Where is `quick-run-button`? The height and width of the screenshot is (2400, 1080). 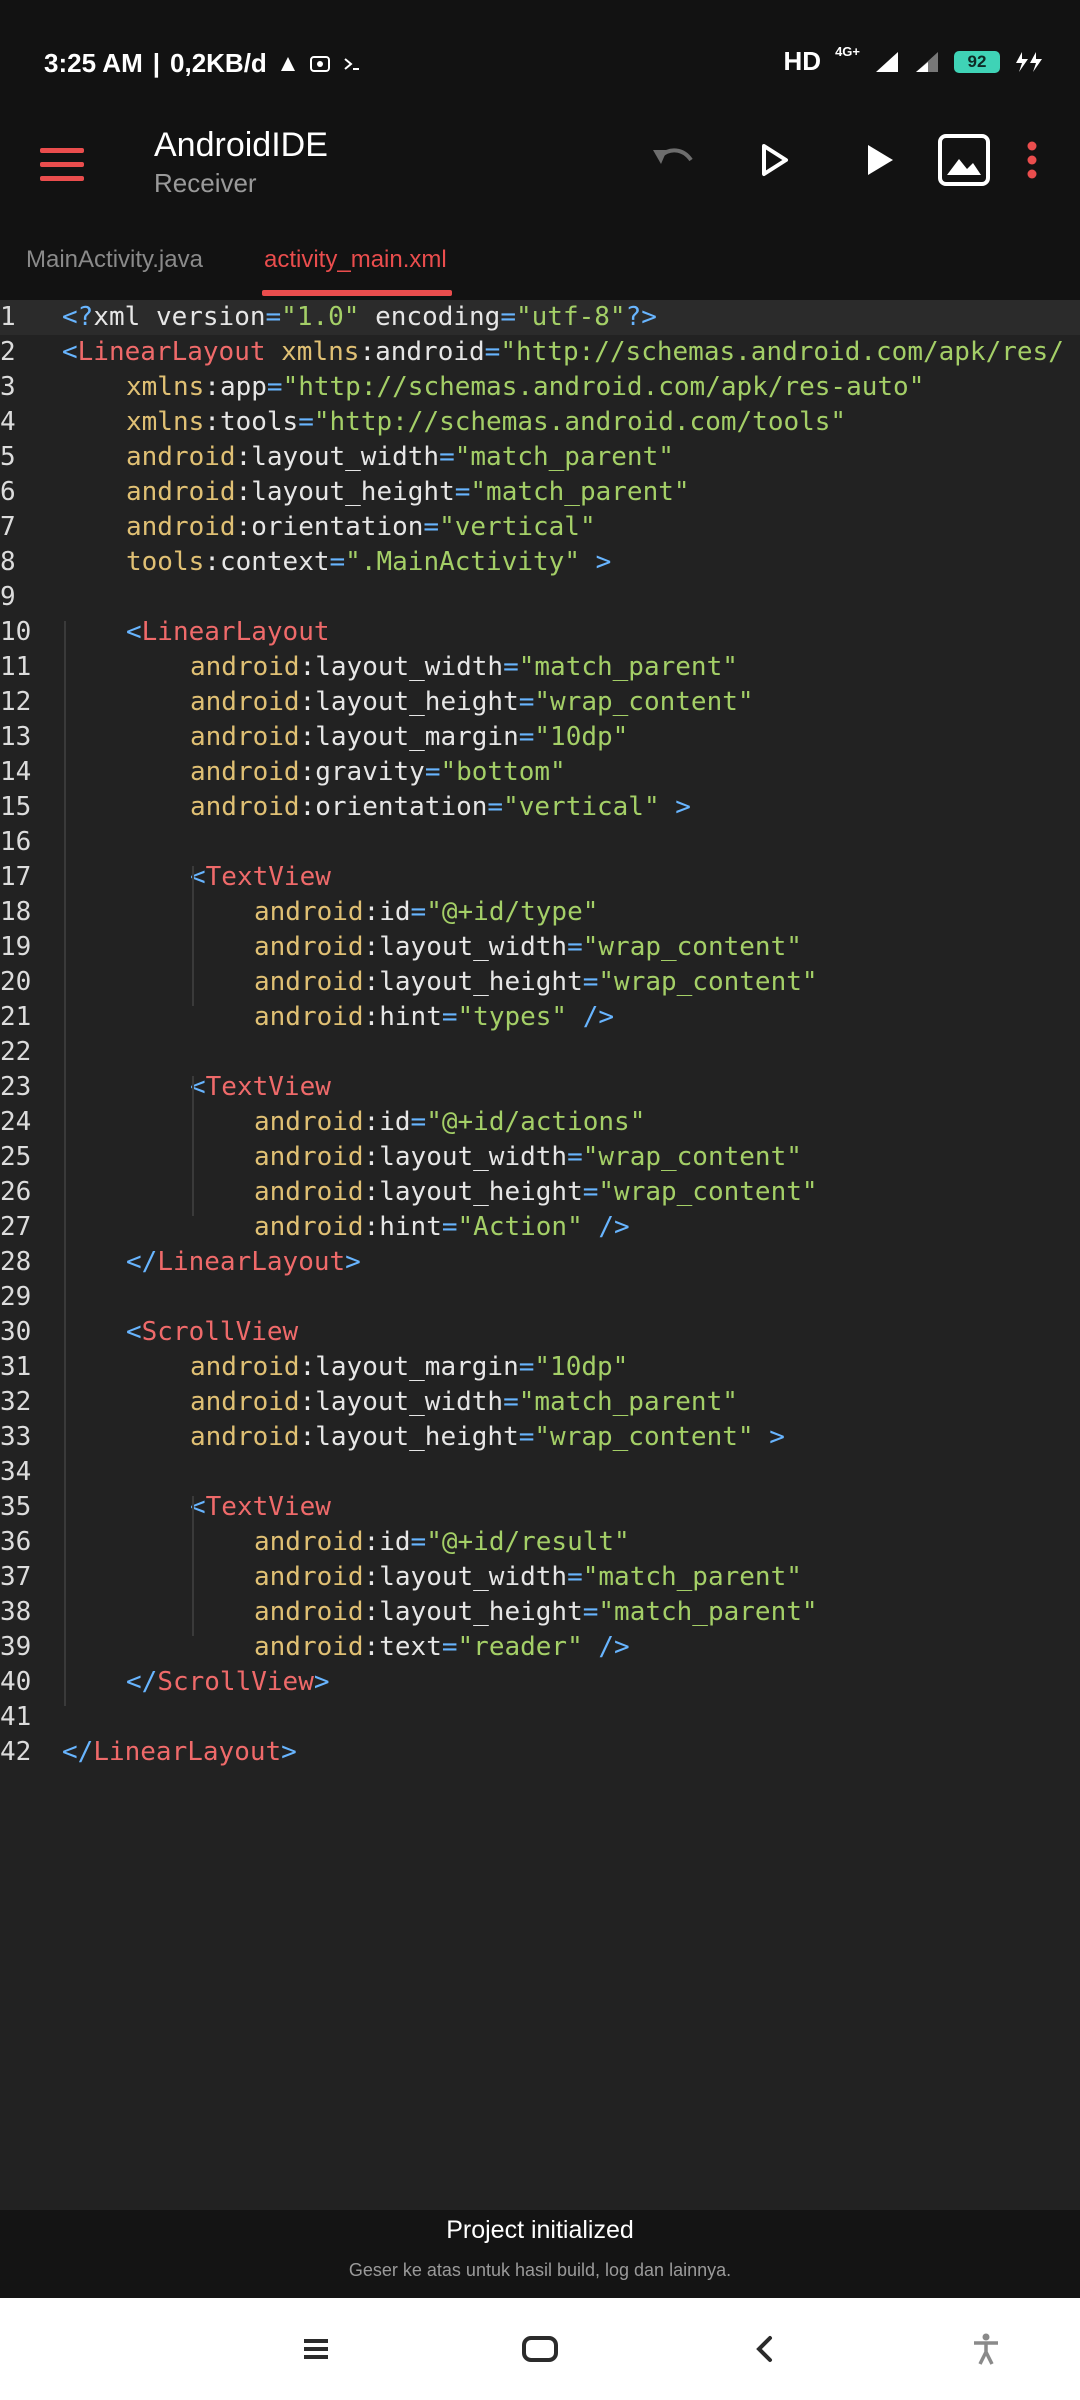
quick-run-button is located at coordinates (775, 160).